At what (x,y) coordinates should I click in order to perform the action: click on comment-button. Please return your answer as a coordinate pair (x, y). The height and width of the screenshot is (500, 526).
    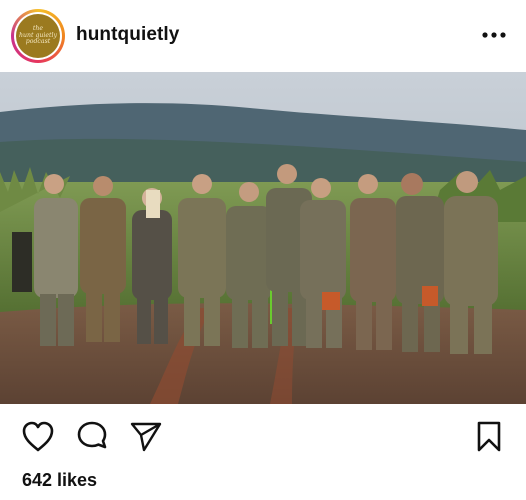
    Looking at the image, I should click on (92, 437).